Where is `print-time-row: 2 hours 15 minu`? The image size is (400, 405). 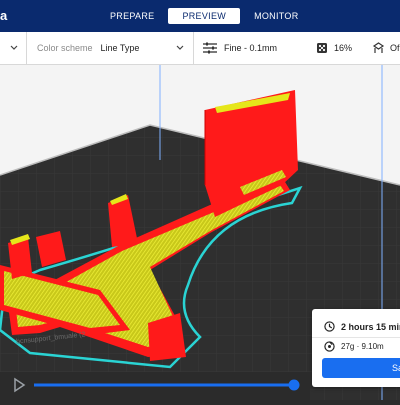 print-time-row: 2 hours 15 minu is located at coordinates (362, 326).